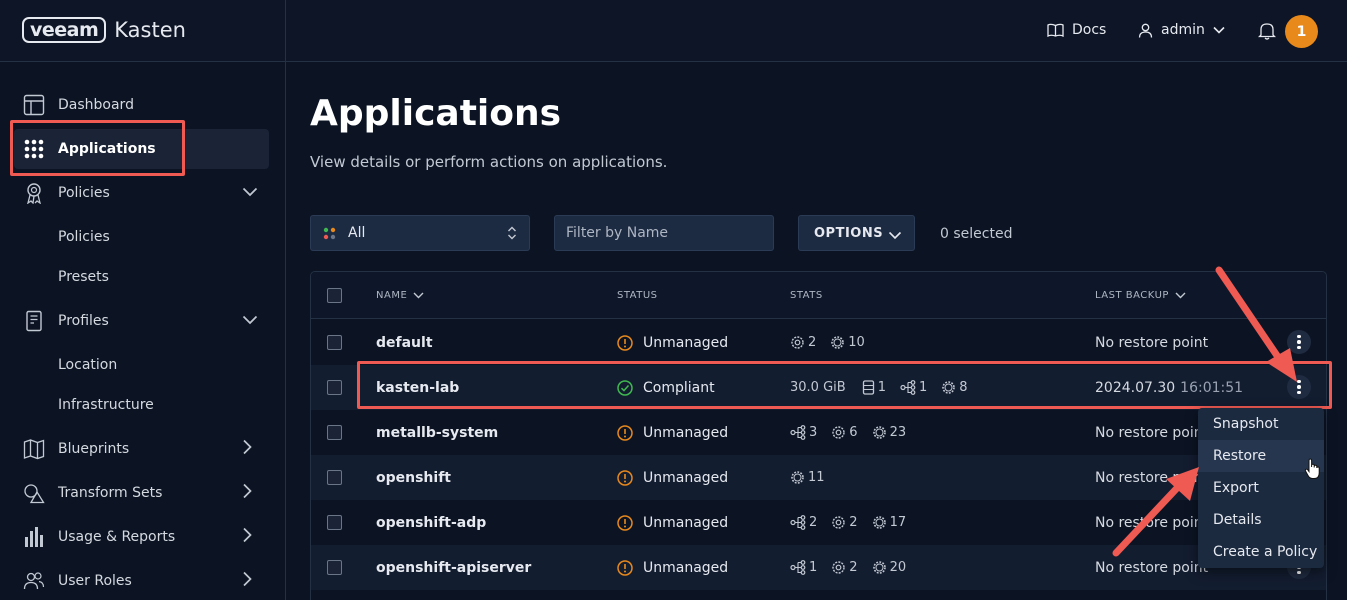 The width and height of the screenshot is (1347, 600). I want to click on options-button: OPTIONS, so click(856, 233).